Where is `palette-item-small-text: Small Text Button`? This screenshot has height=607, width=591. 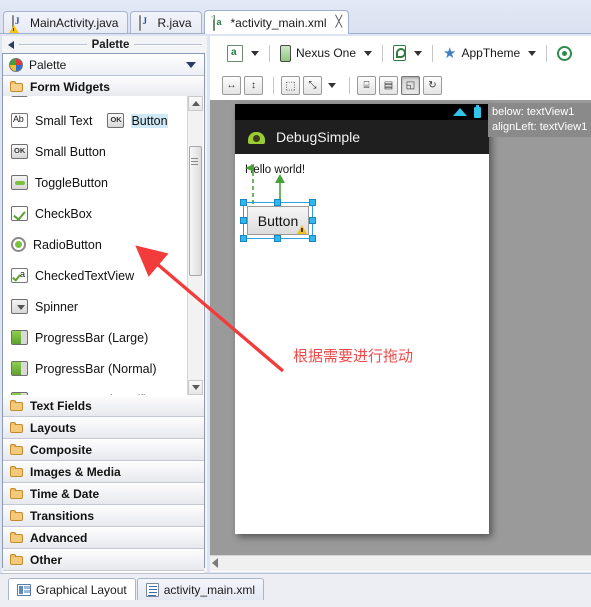 palette-item-small-text: Small Text Button is located at coordinates (103, 120).